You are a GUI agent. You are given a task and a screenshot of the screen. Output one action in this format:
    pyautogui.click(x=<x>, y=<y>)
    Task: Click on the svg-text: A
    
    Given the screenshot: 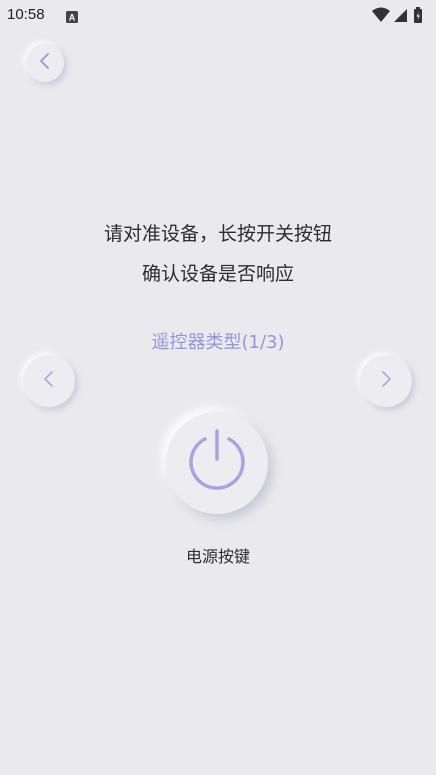 What is the action you would take?
    pyautogui.click(x=72, y=18)
    